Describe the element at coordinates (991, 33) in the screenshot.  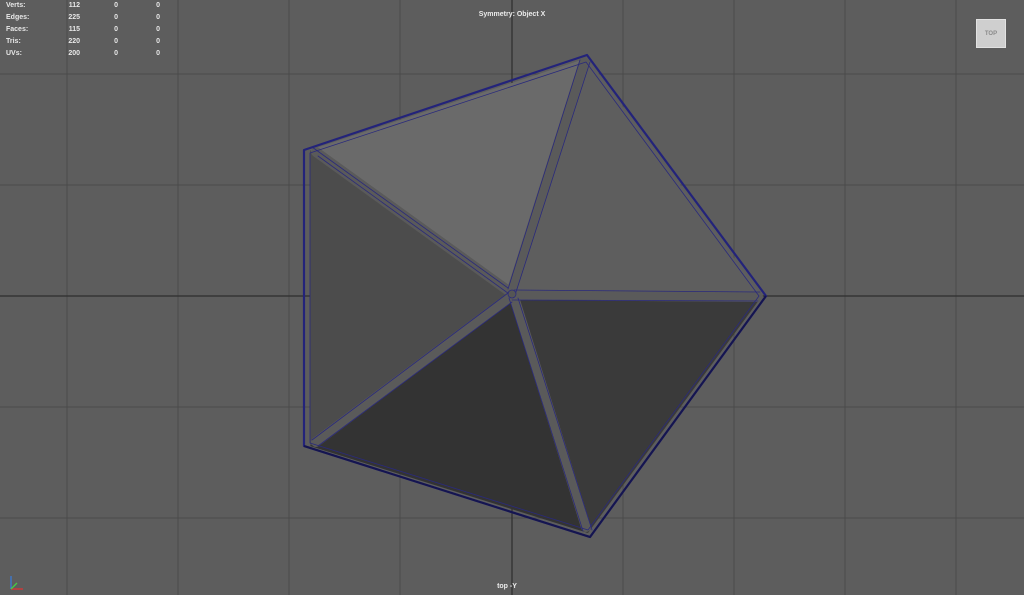
I see `viewcube-top-button: TOP` at that location.